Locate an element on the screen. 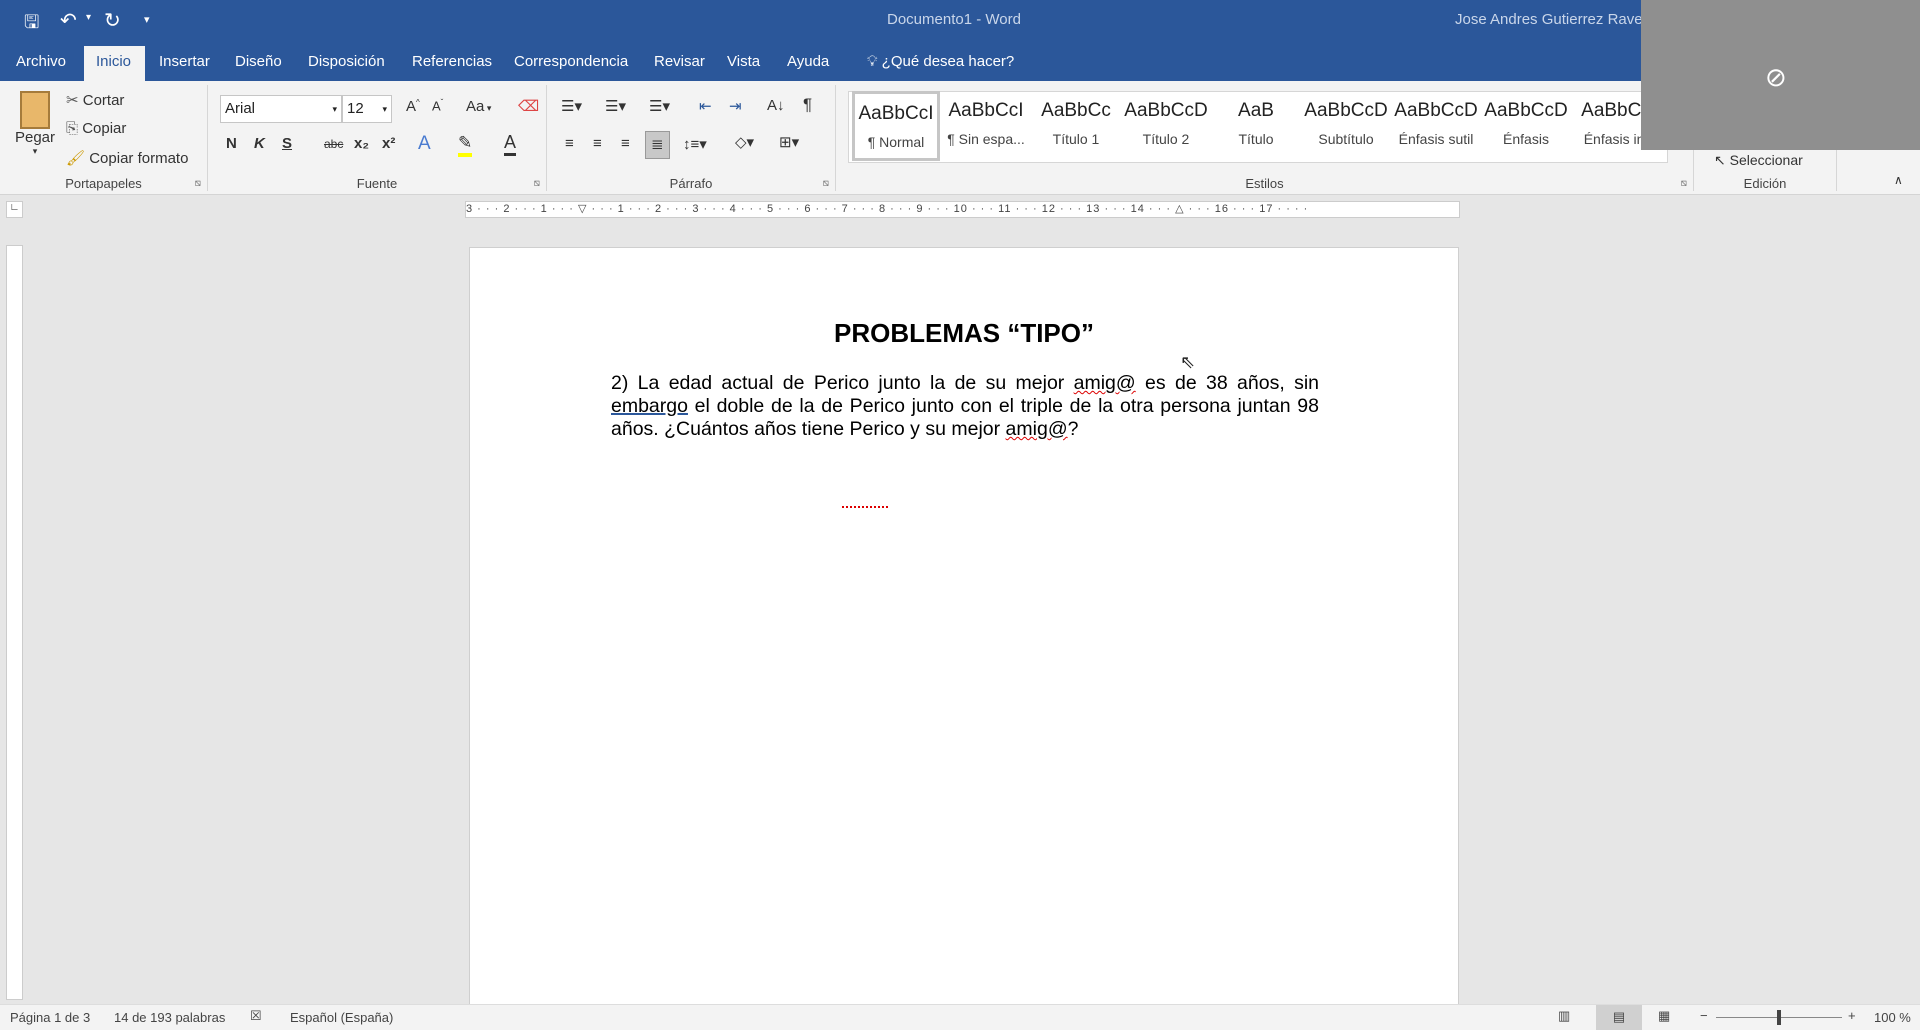 The image size is (1920, 1030). strikethrough-button: abc is located at coordinates (333, 144).